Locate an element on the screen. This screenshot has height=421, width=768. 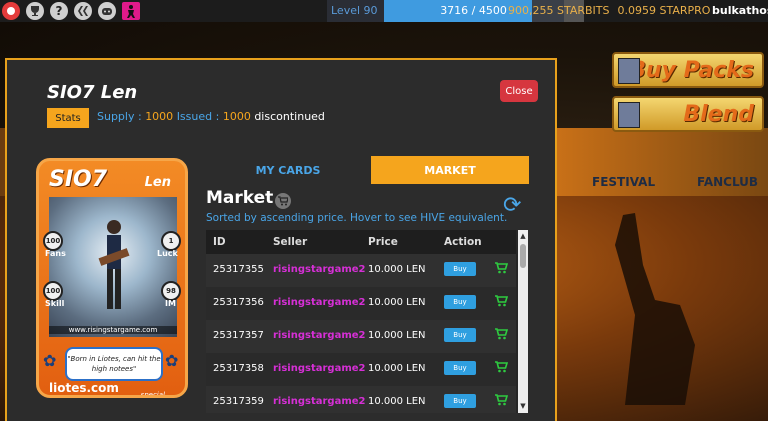
listing-id: 25317356 is located at coordinates (238, 302).